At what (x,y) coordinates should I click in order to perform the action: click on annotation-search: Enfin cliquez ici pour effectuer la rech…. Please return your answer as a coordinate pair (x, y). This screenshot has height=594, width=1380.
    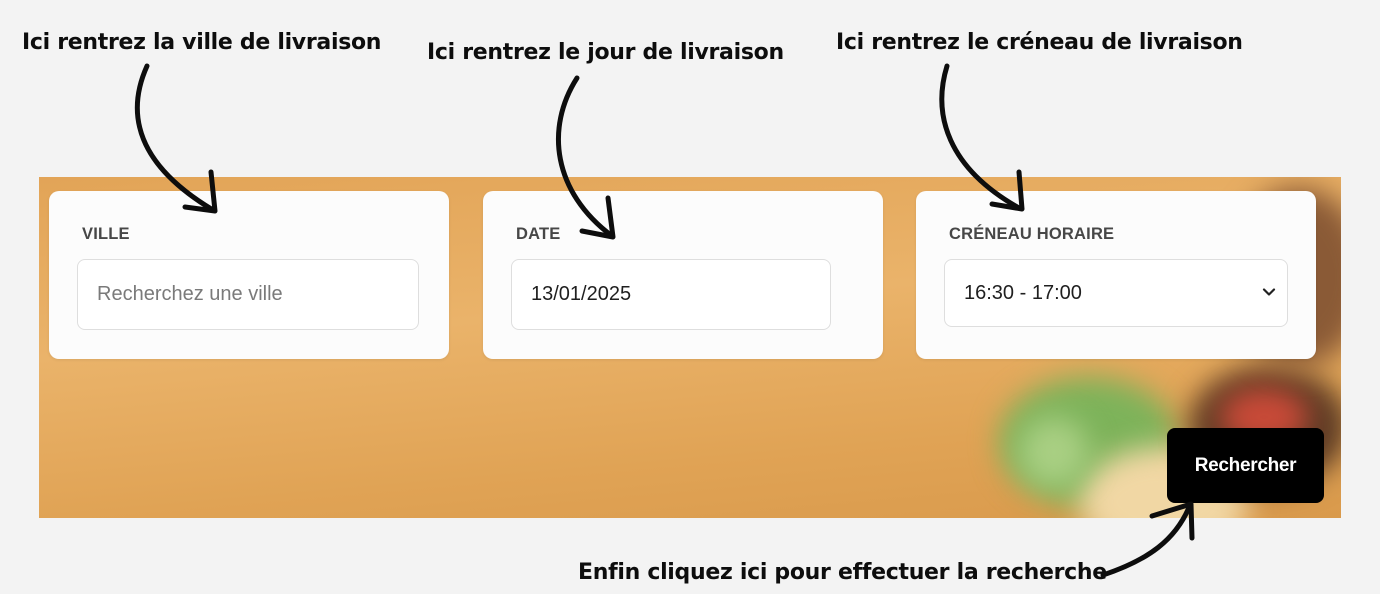
    Looking at the image, I should click on (842, 572).